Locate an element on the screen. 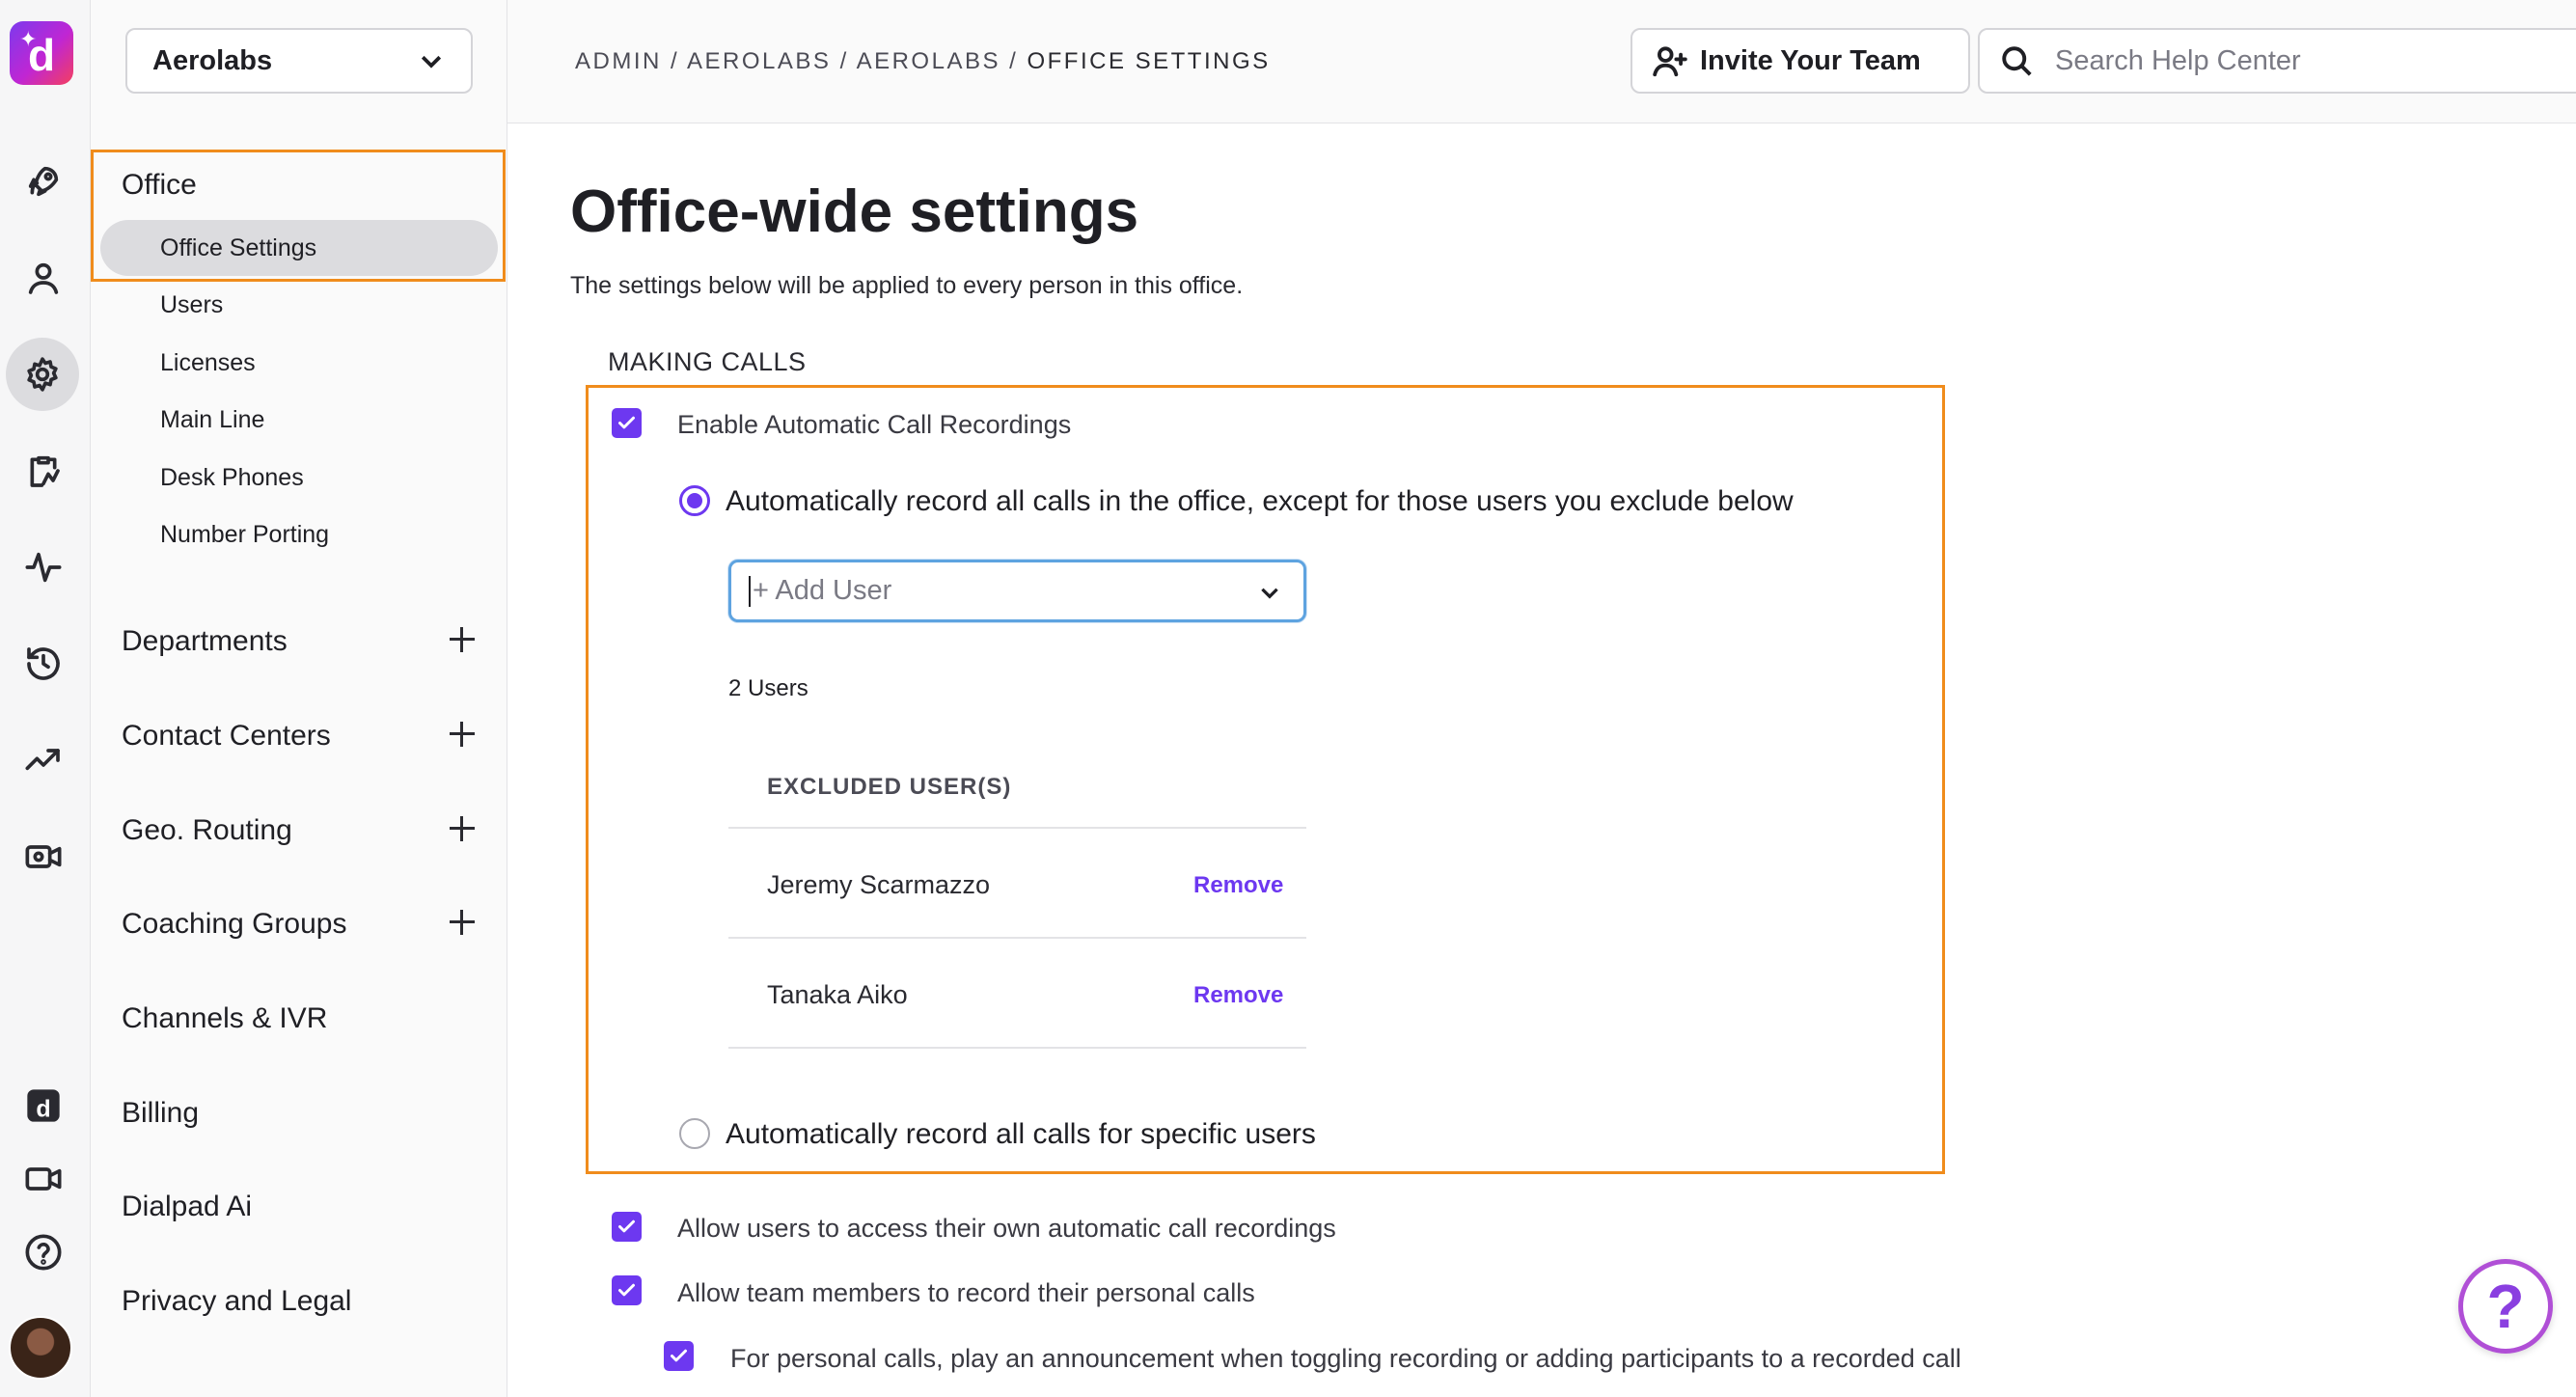 The width and height of the screenshot is (2576, 1397). add-contact-center-plus-icon is located at coordinates (463, 734).